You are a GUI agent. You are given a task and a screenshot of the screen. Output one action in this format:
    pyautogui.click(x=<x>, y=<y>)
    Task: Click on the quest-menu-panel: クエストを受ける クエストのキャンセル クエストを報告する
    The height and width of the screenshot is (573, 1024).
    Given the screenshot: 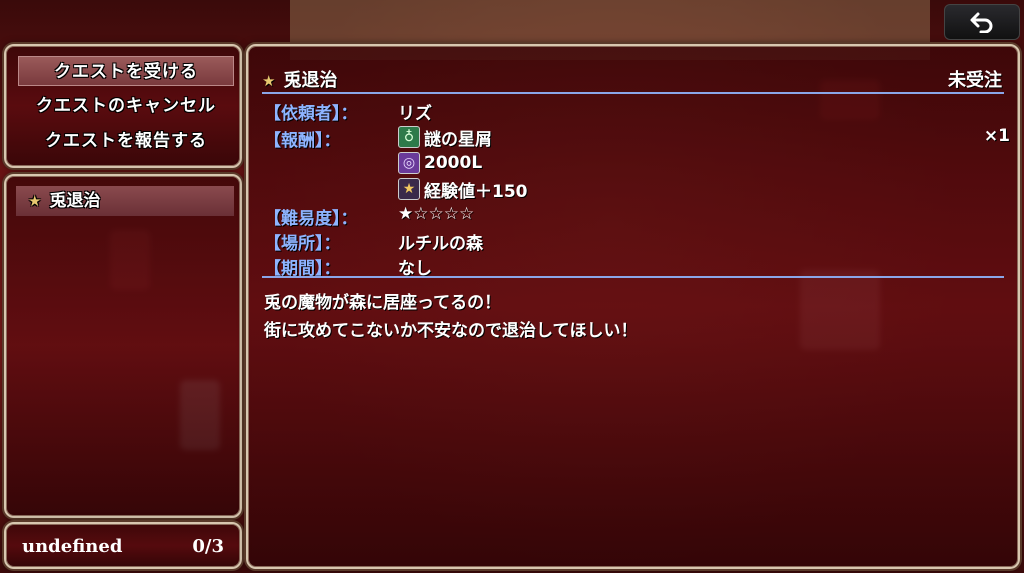 What is the action you would take?
    pyautogui.click(x=123, y=106)
    